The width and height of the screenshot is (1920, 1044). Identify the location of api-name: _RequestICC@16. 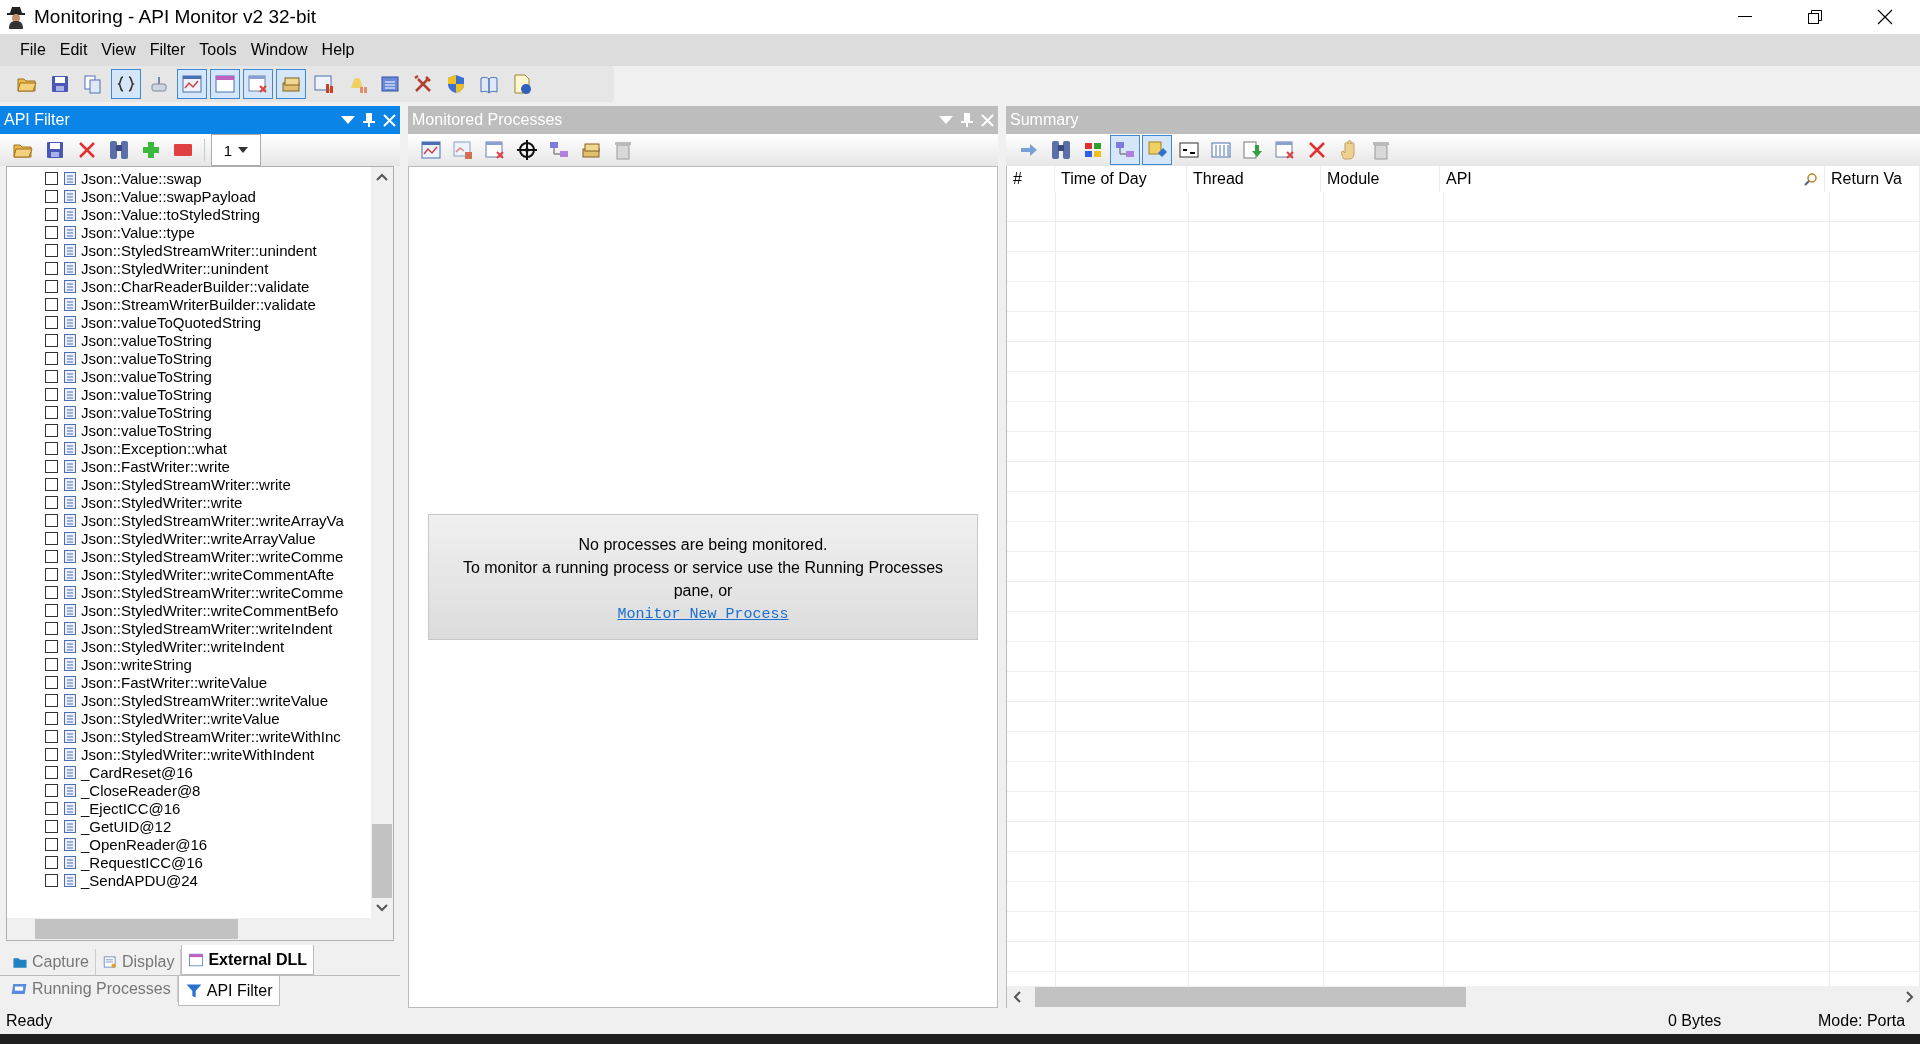
(142, 862).